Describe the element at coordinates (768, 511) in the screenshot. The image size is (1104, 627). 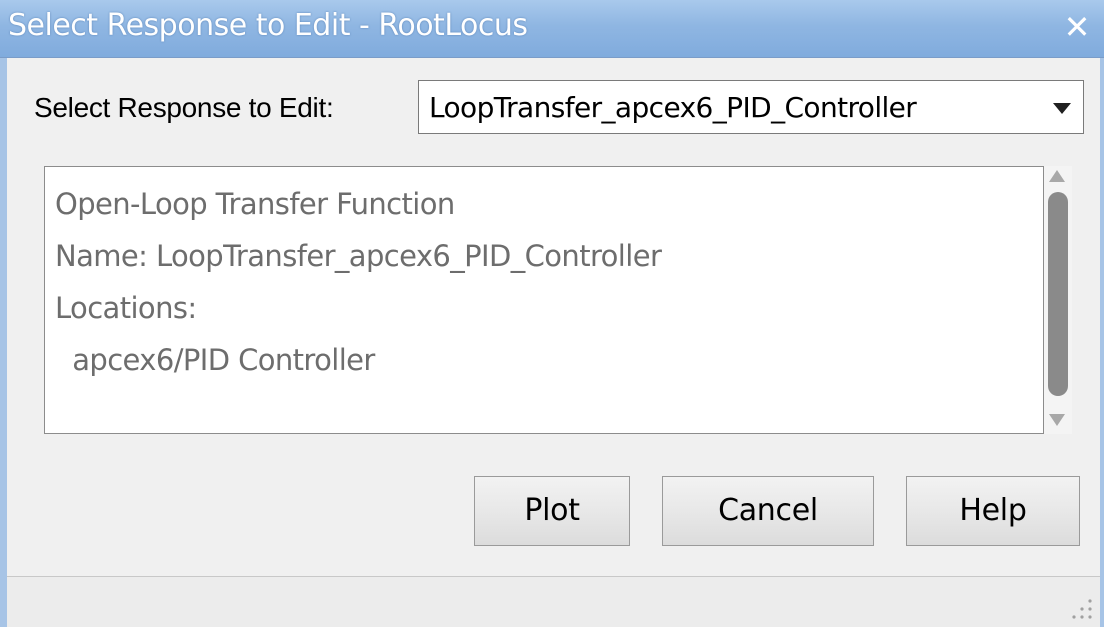
I see `cancel-button: Cancel` at that location.